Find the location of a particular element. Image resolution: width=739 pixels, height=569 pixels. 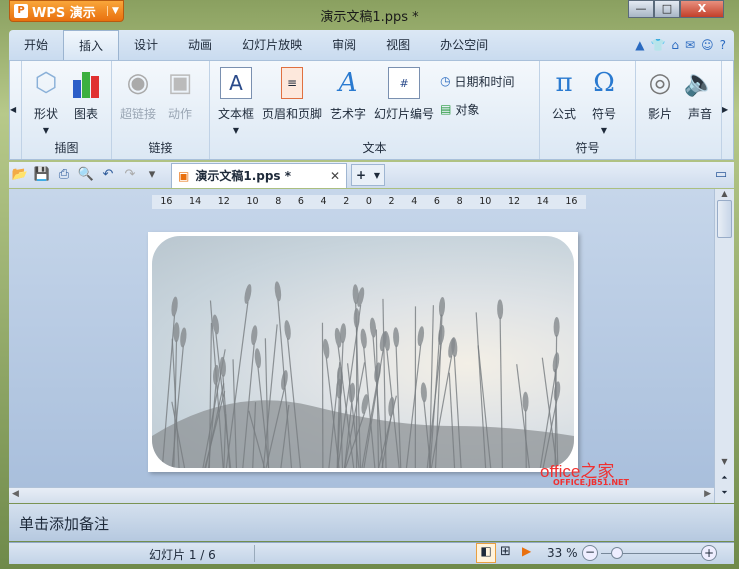

notes-pane: 单击添加备注 is located at coordinates (371, 522).